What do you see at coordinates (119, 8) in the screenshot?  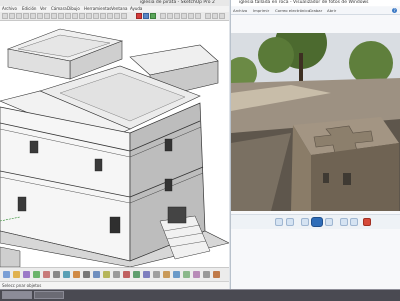 I see `menu-window: Ventana` at bounding box center [119, 8].